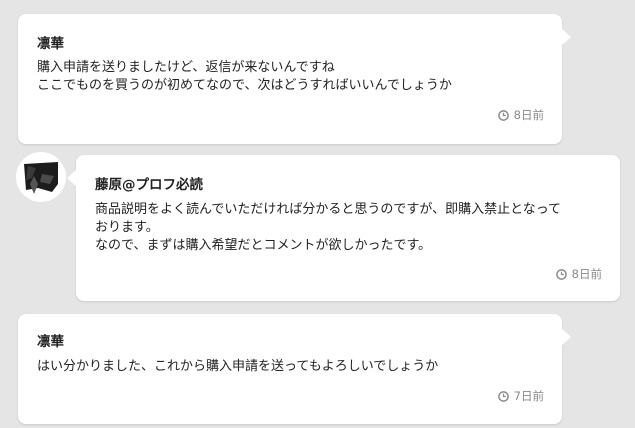 The image size is (635, 428). Describe the element at coordinates (186, 67) in the screenshot. I see `message-line: 購入申請を送りましたけど、返信が来ないんですね` at that location.